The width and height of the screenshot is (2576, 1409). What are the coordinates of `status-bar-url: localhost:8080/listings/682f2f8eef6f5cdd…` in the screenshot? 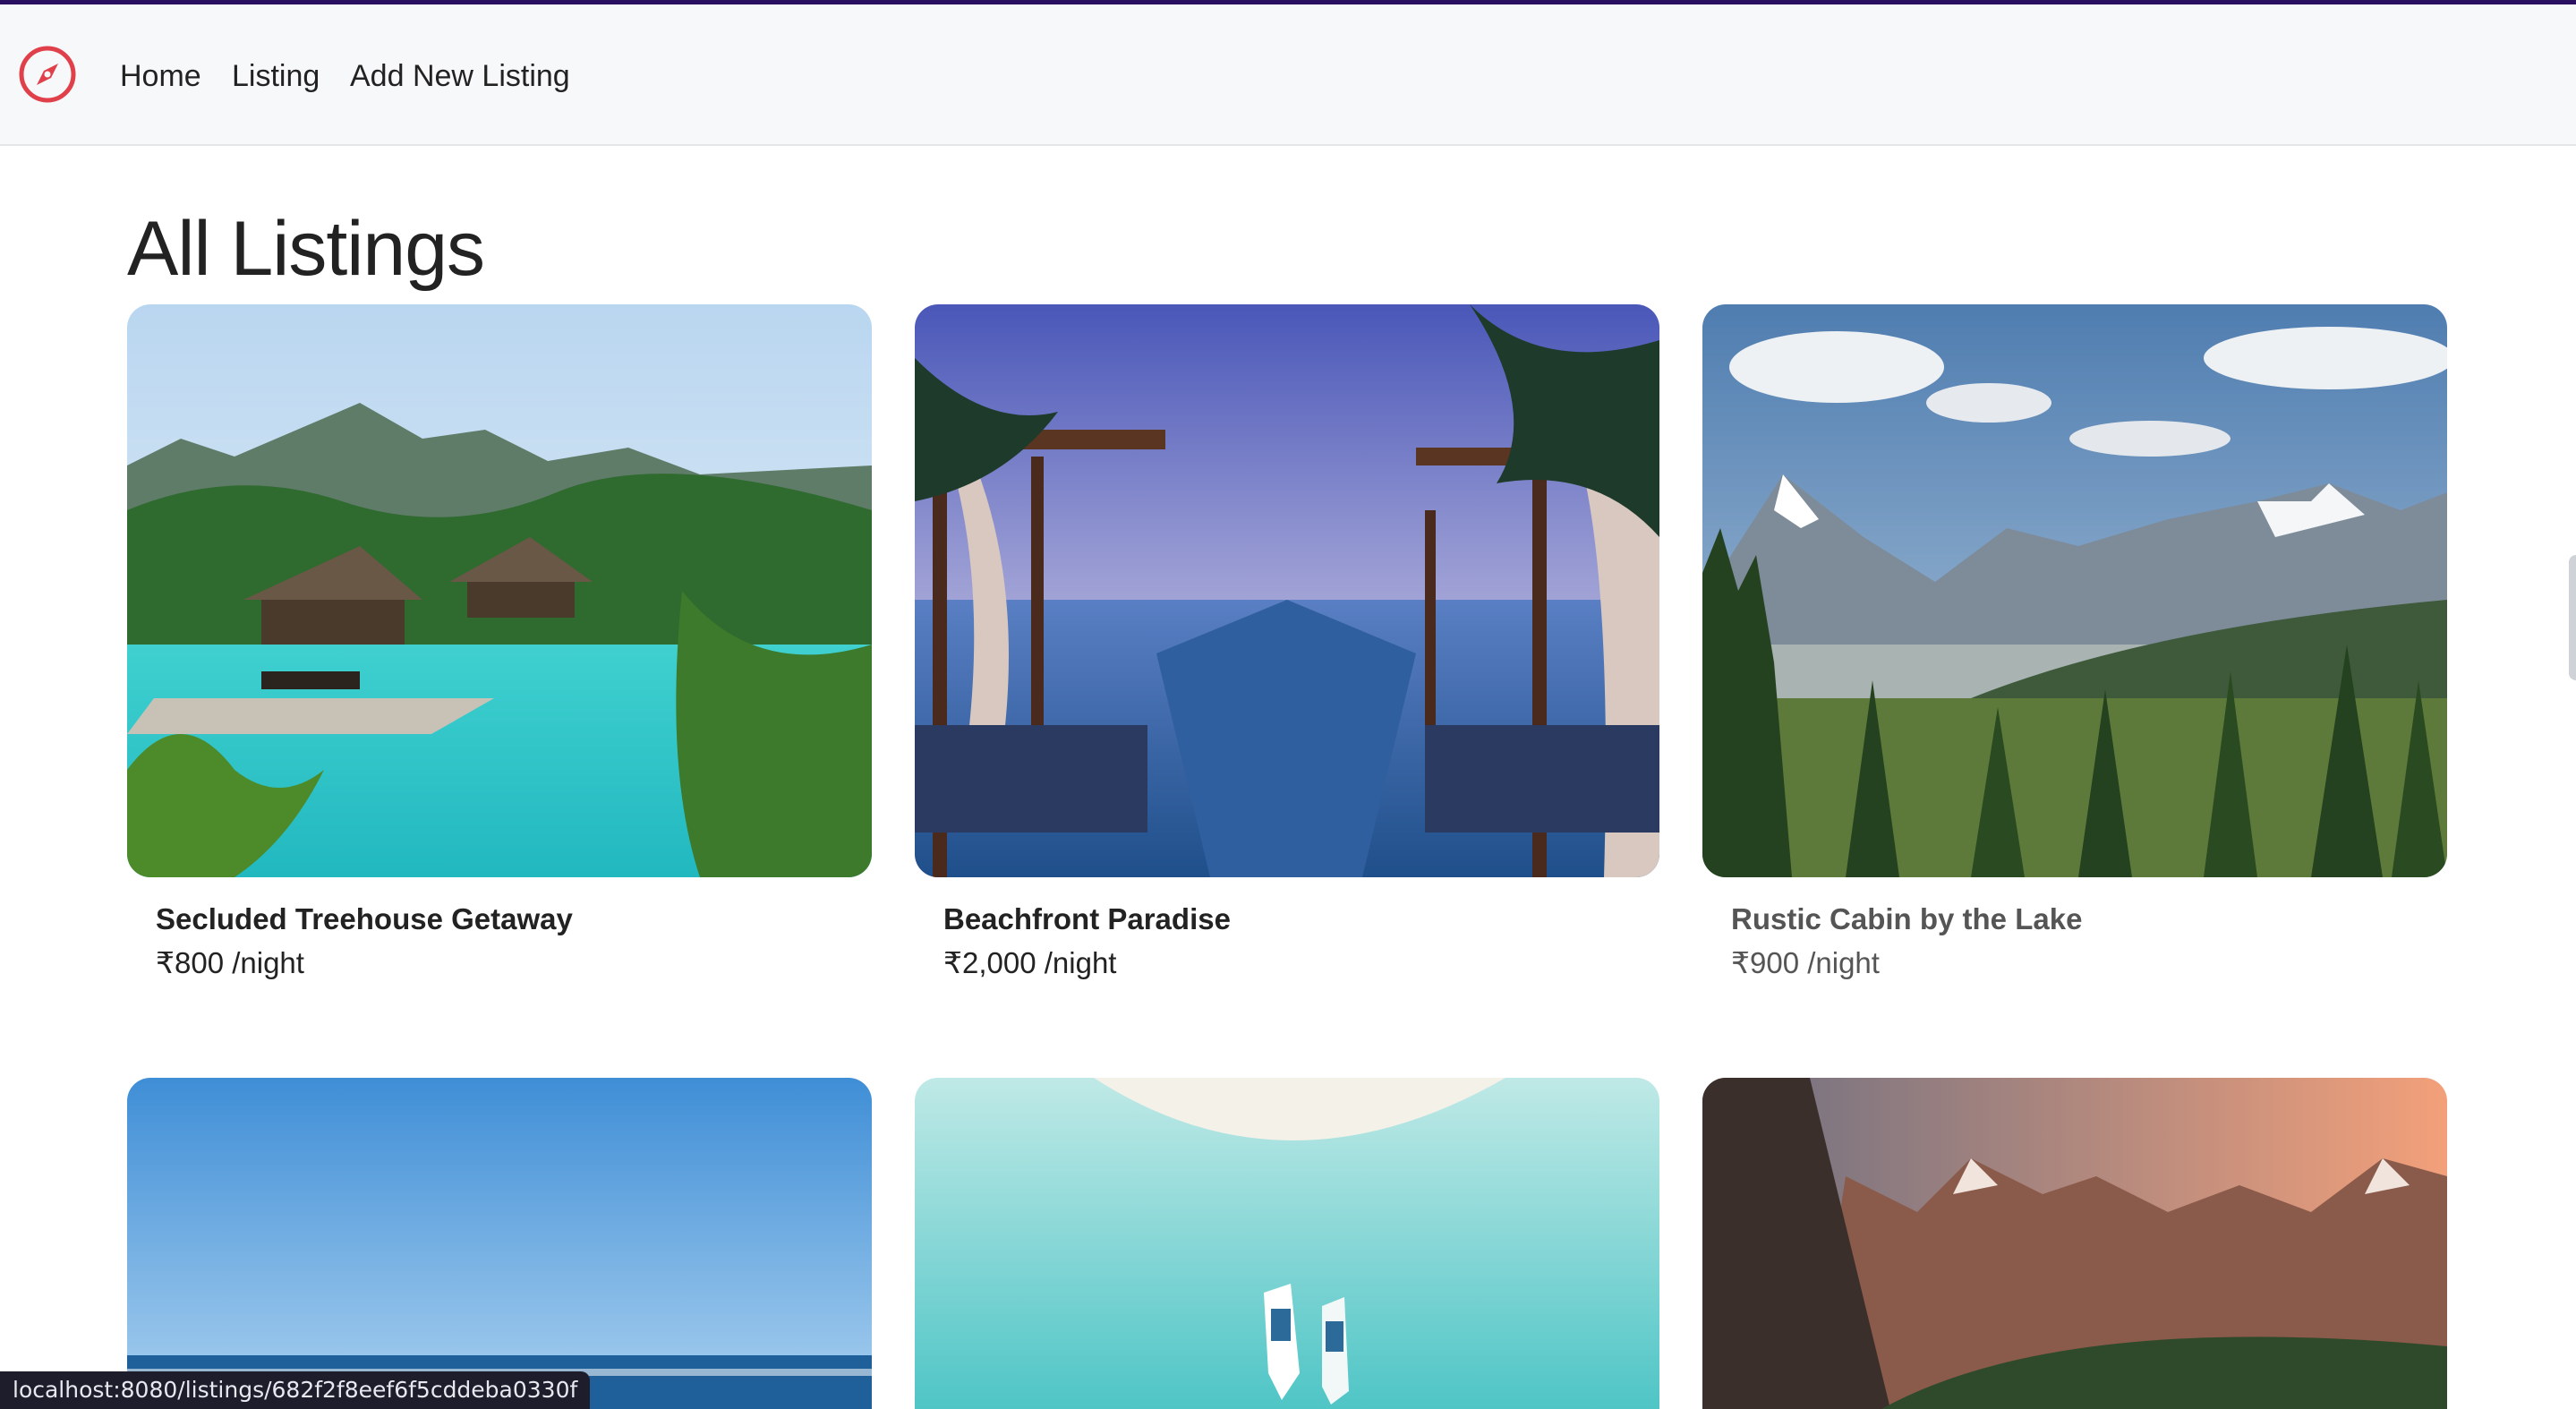 It's located at (295, 1390).